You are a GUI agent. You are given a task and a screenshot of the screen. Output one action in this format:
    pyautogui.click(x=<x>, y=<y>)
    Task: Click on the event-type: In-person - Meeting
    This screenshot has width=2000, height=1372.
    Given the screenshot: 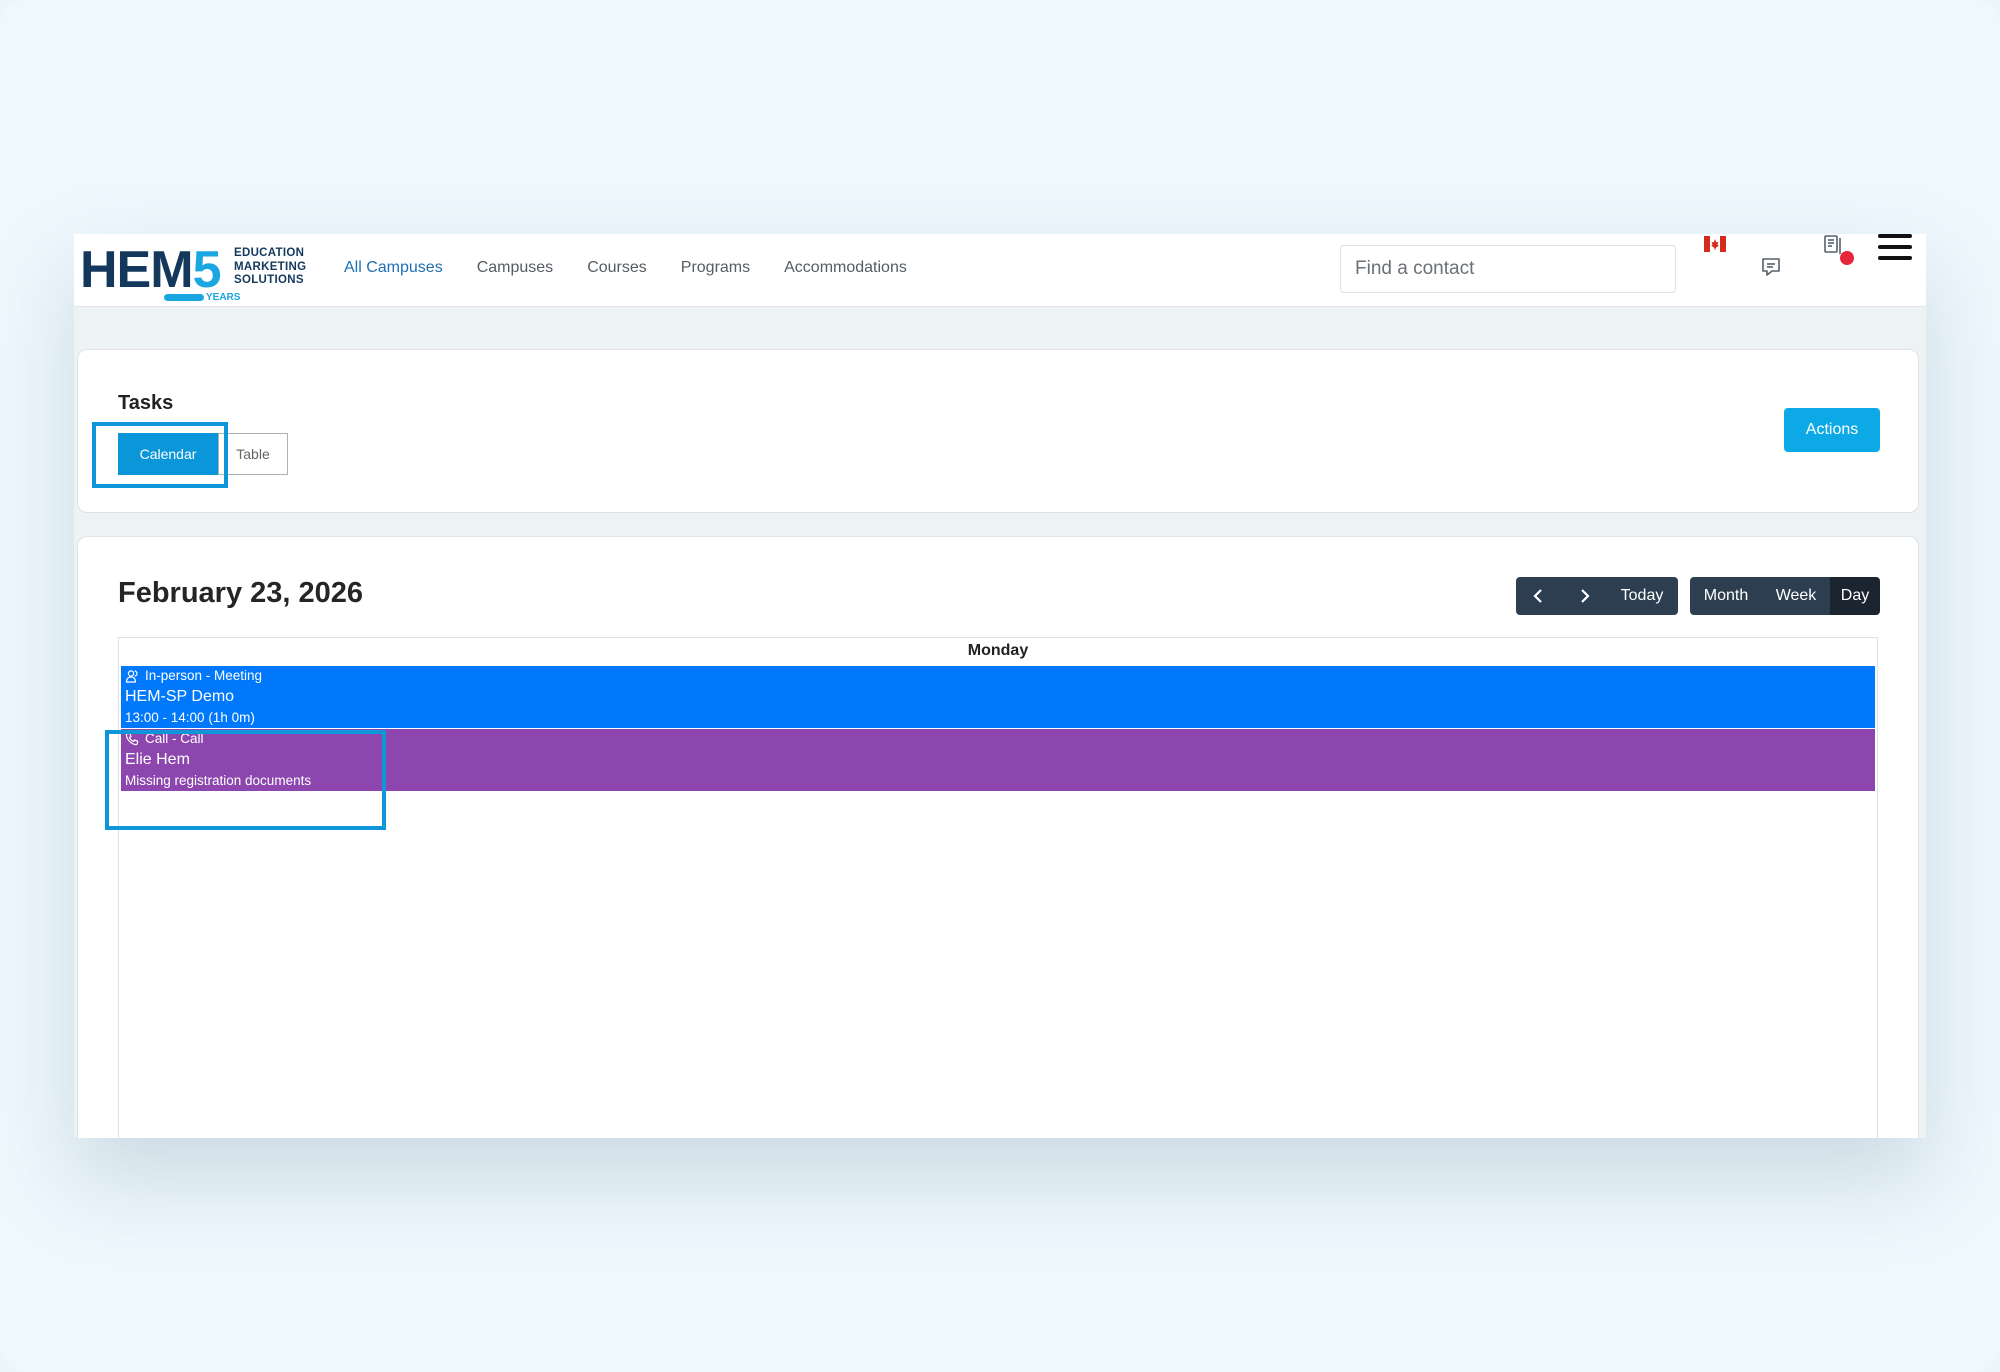 What is the action you would take?
    pyautogui.click(x=204, y=675)
    